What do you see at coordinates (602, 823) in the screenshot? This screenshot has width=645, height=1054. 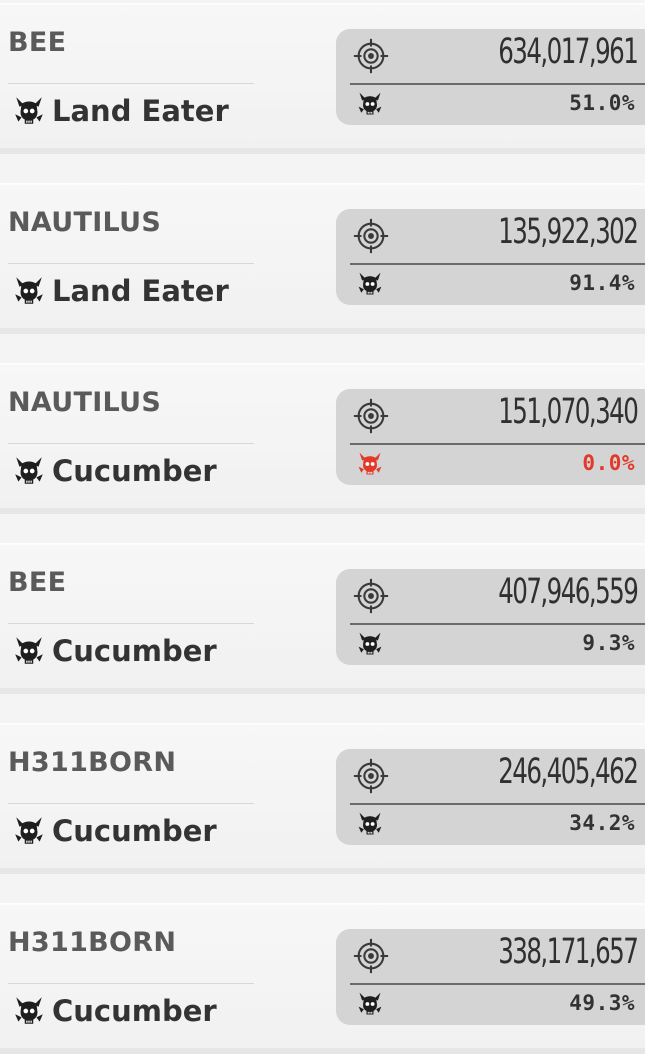 I see `percent-value: 34.2%` at bounding box center [602, 823].